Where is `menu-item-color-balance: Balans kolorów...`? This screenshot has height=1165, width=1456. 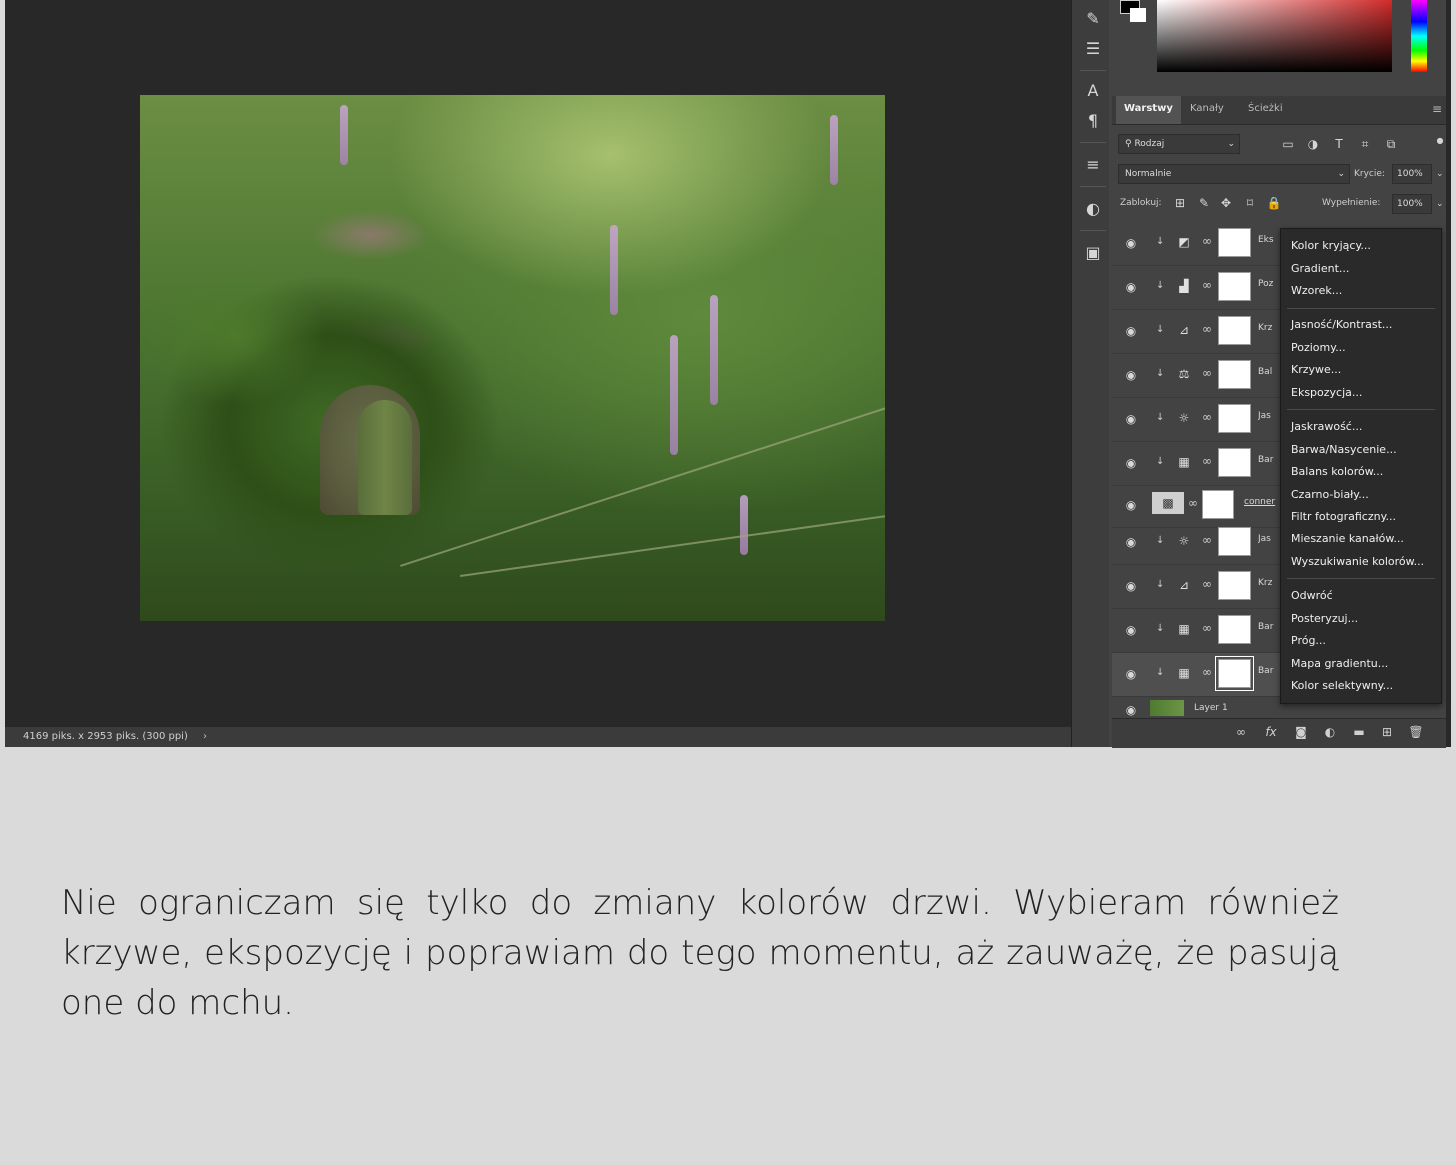 menu-item-color-balance: Balans kolorów... is located at coordinates (1337, 472).